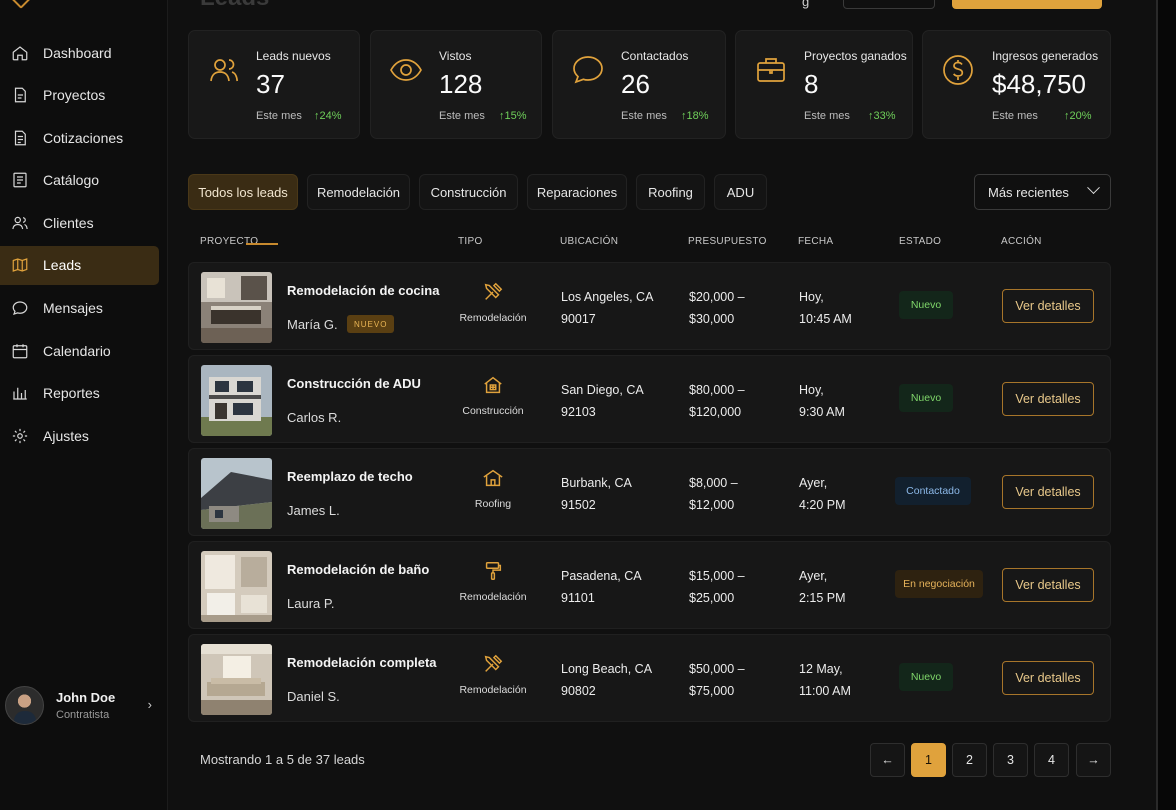  What do you see at coordinates (270, 84) in the screenshot?
I see `stat-value: 37` at bounding box center [270, 84].